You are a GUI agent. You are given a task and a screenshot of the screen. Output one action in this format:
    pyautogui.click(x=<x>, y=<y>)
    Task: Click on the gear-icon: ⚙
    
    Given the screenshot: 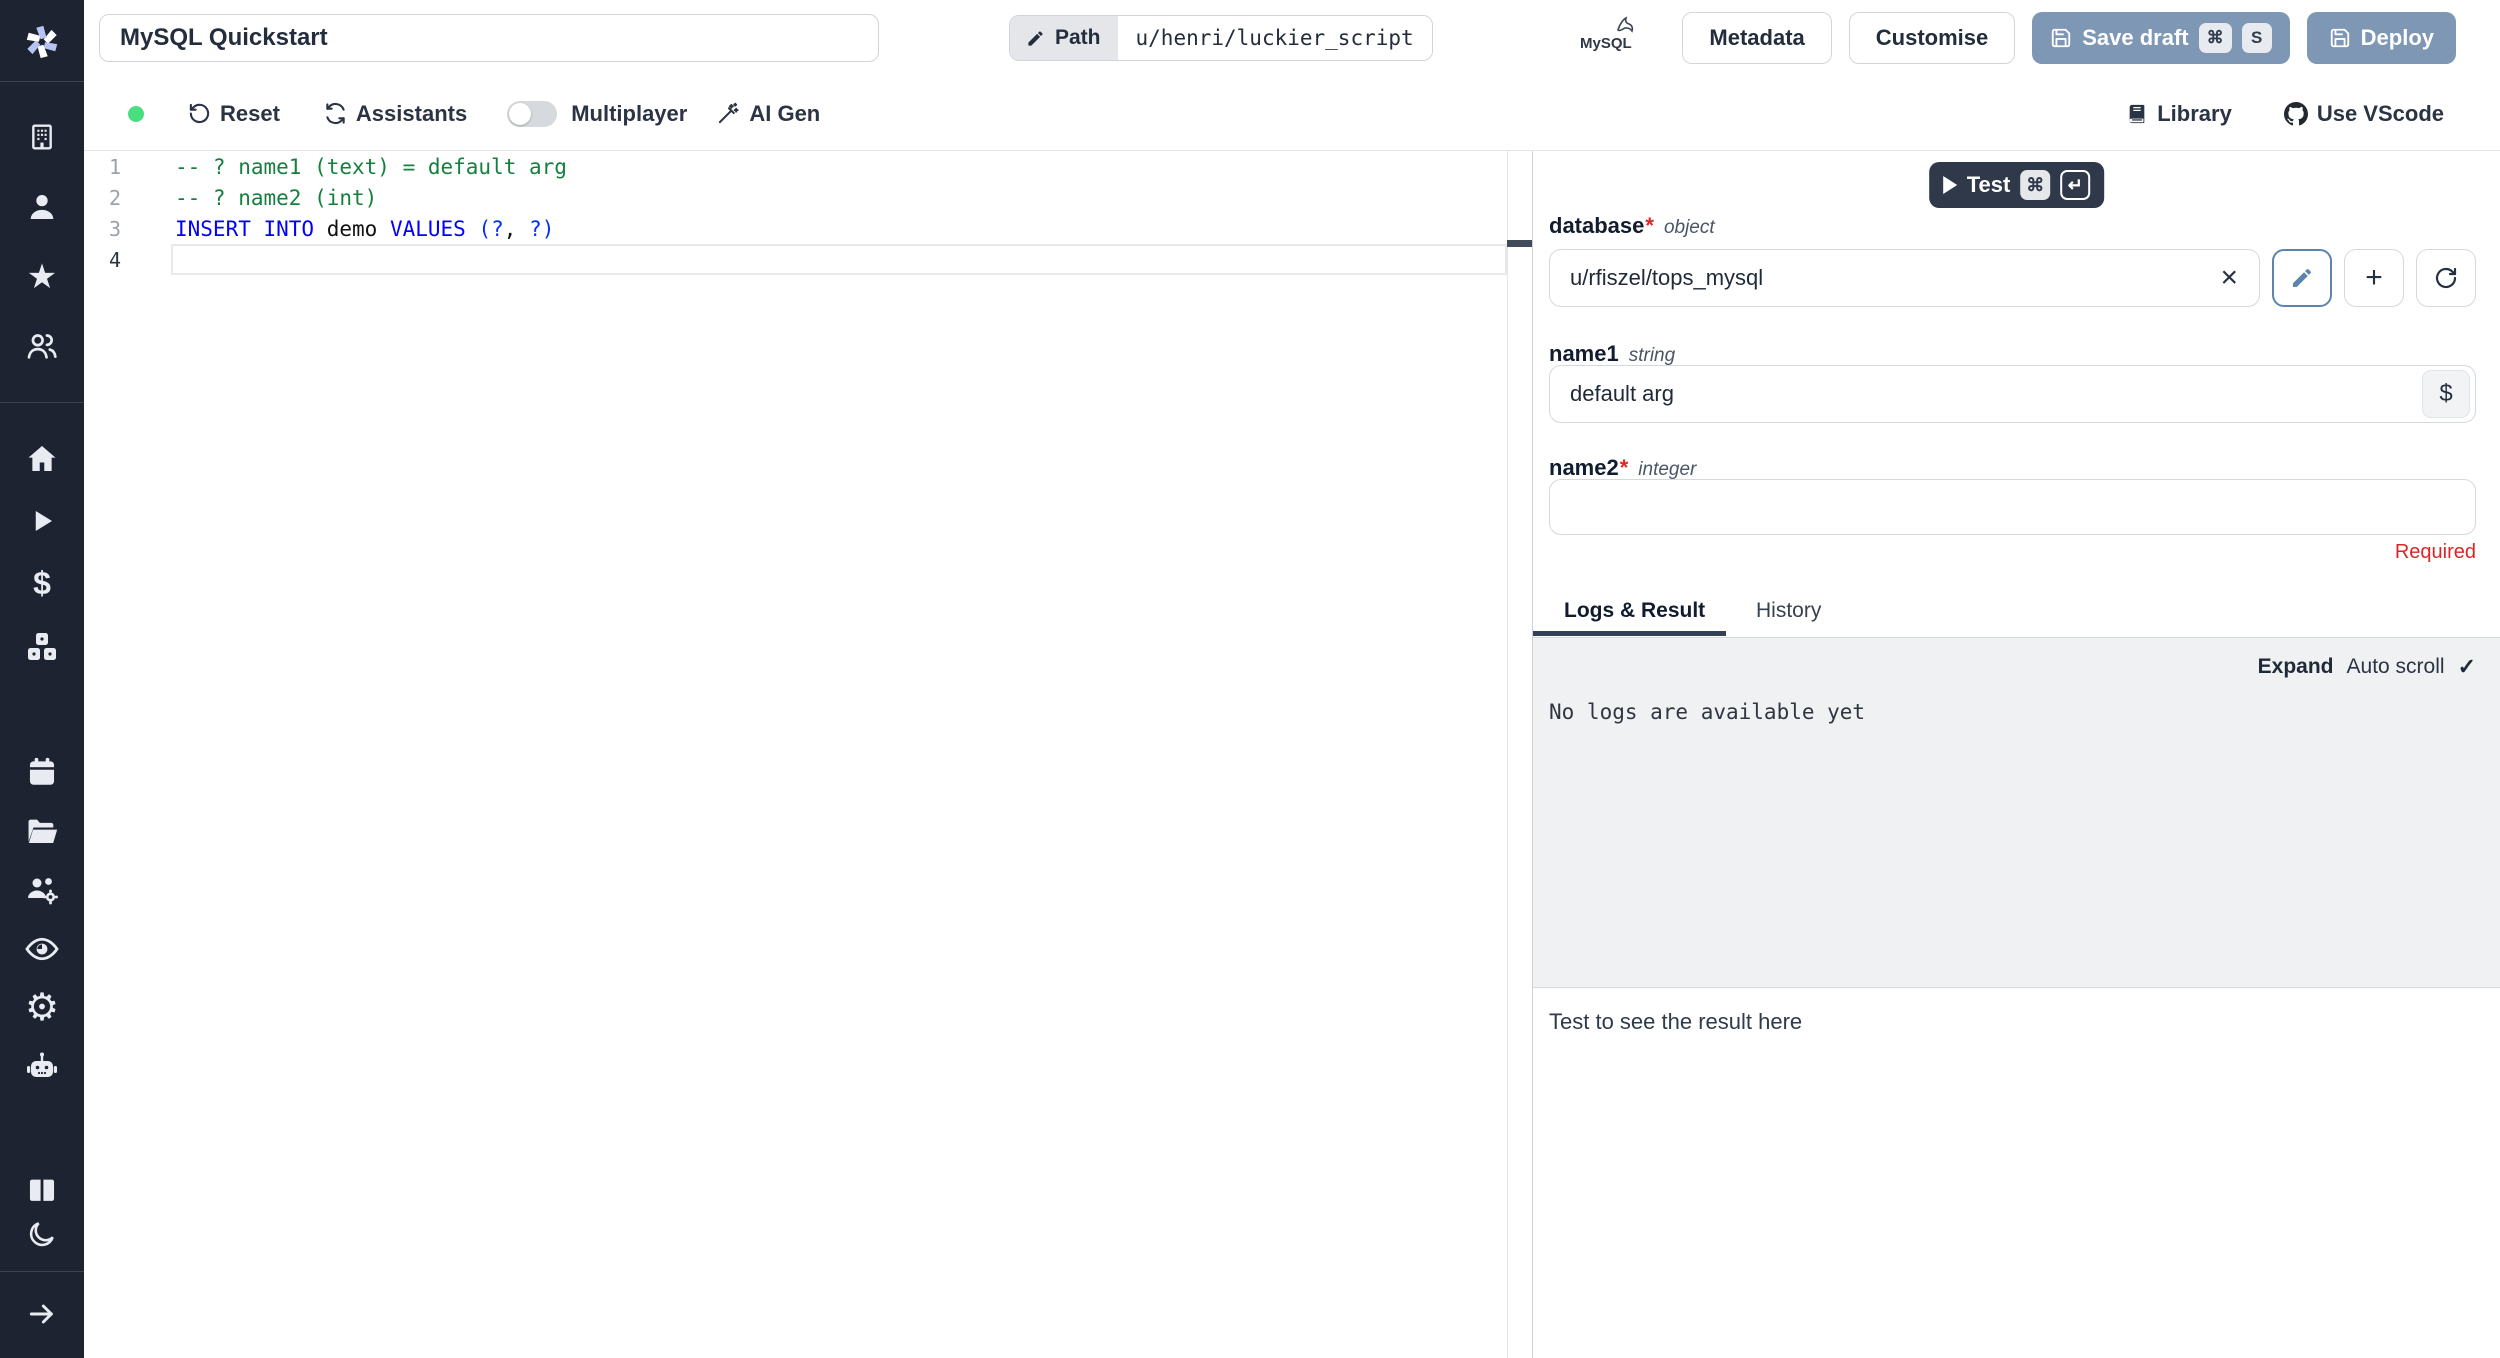 What is the action you would take?
    pyautogui.click(x=42, y=1008)
    